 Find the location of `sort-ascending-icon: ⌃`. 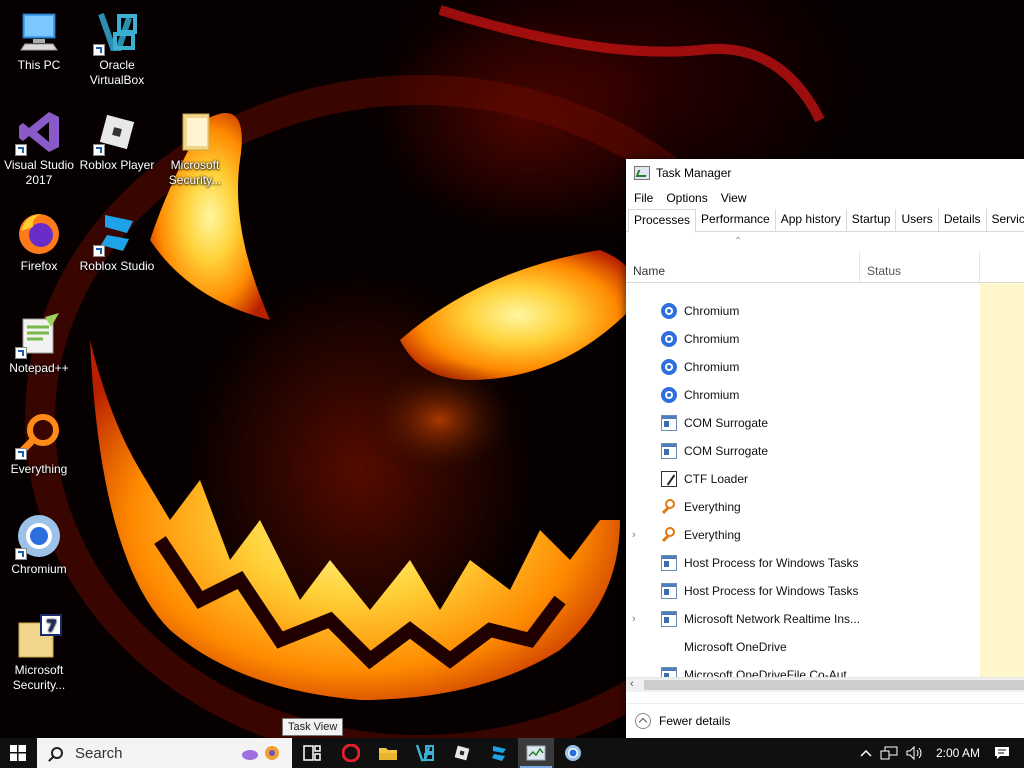

sort-ascending-icon: ⌃ is located at coordinates (738, 241).